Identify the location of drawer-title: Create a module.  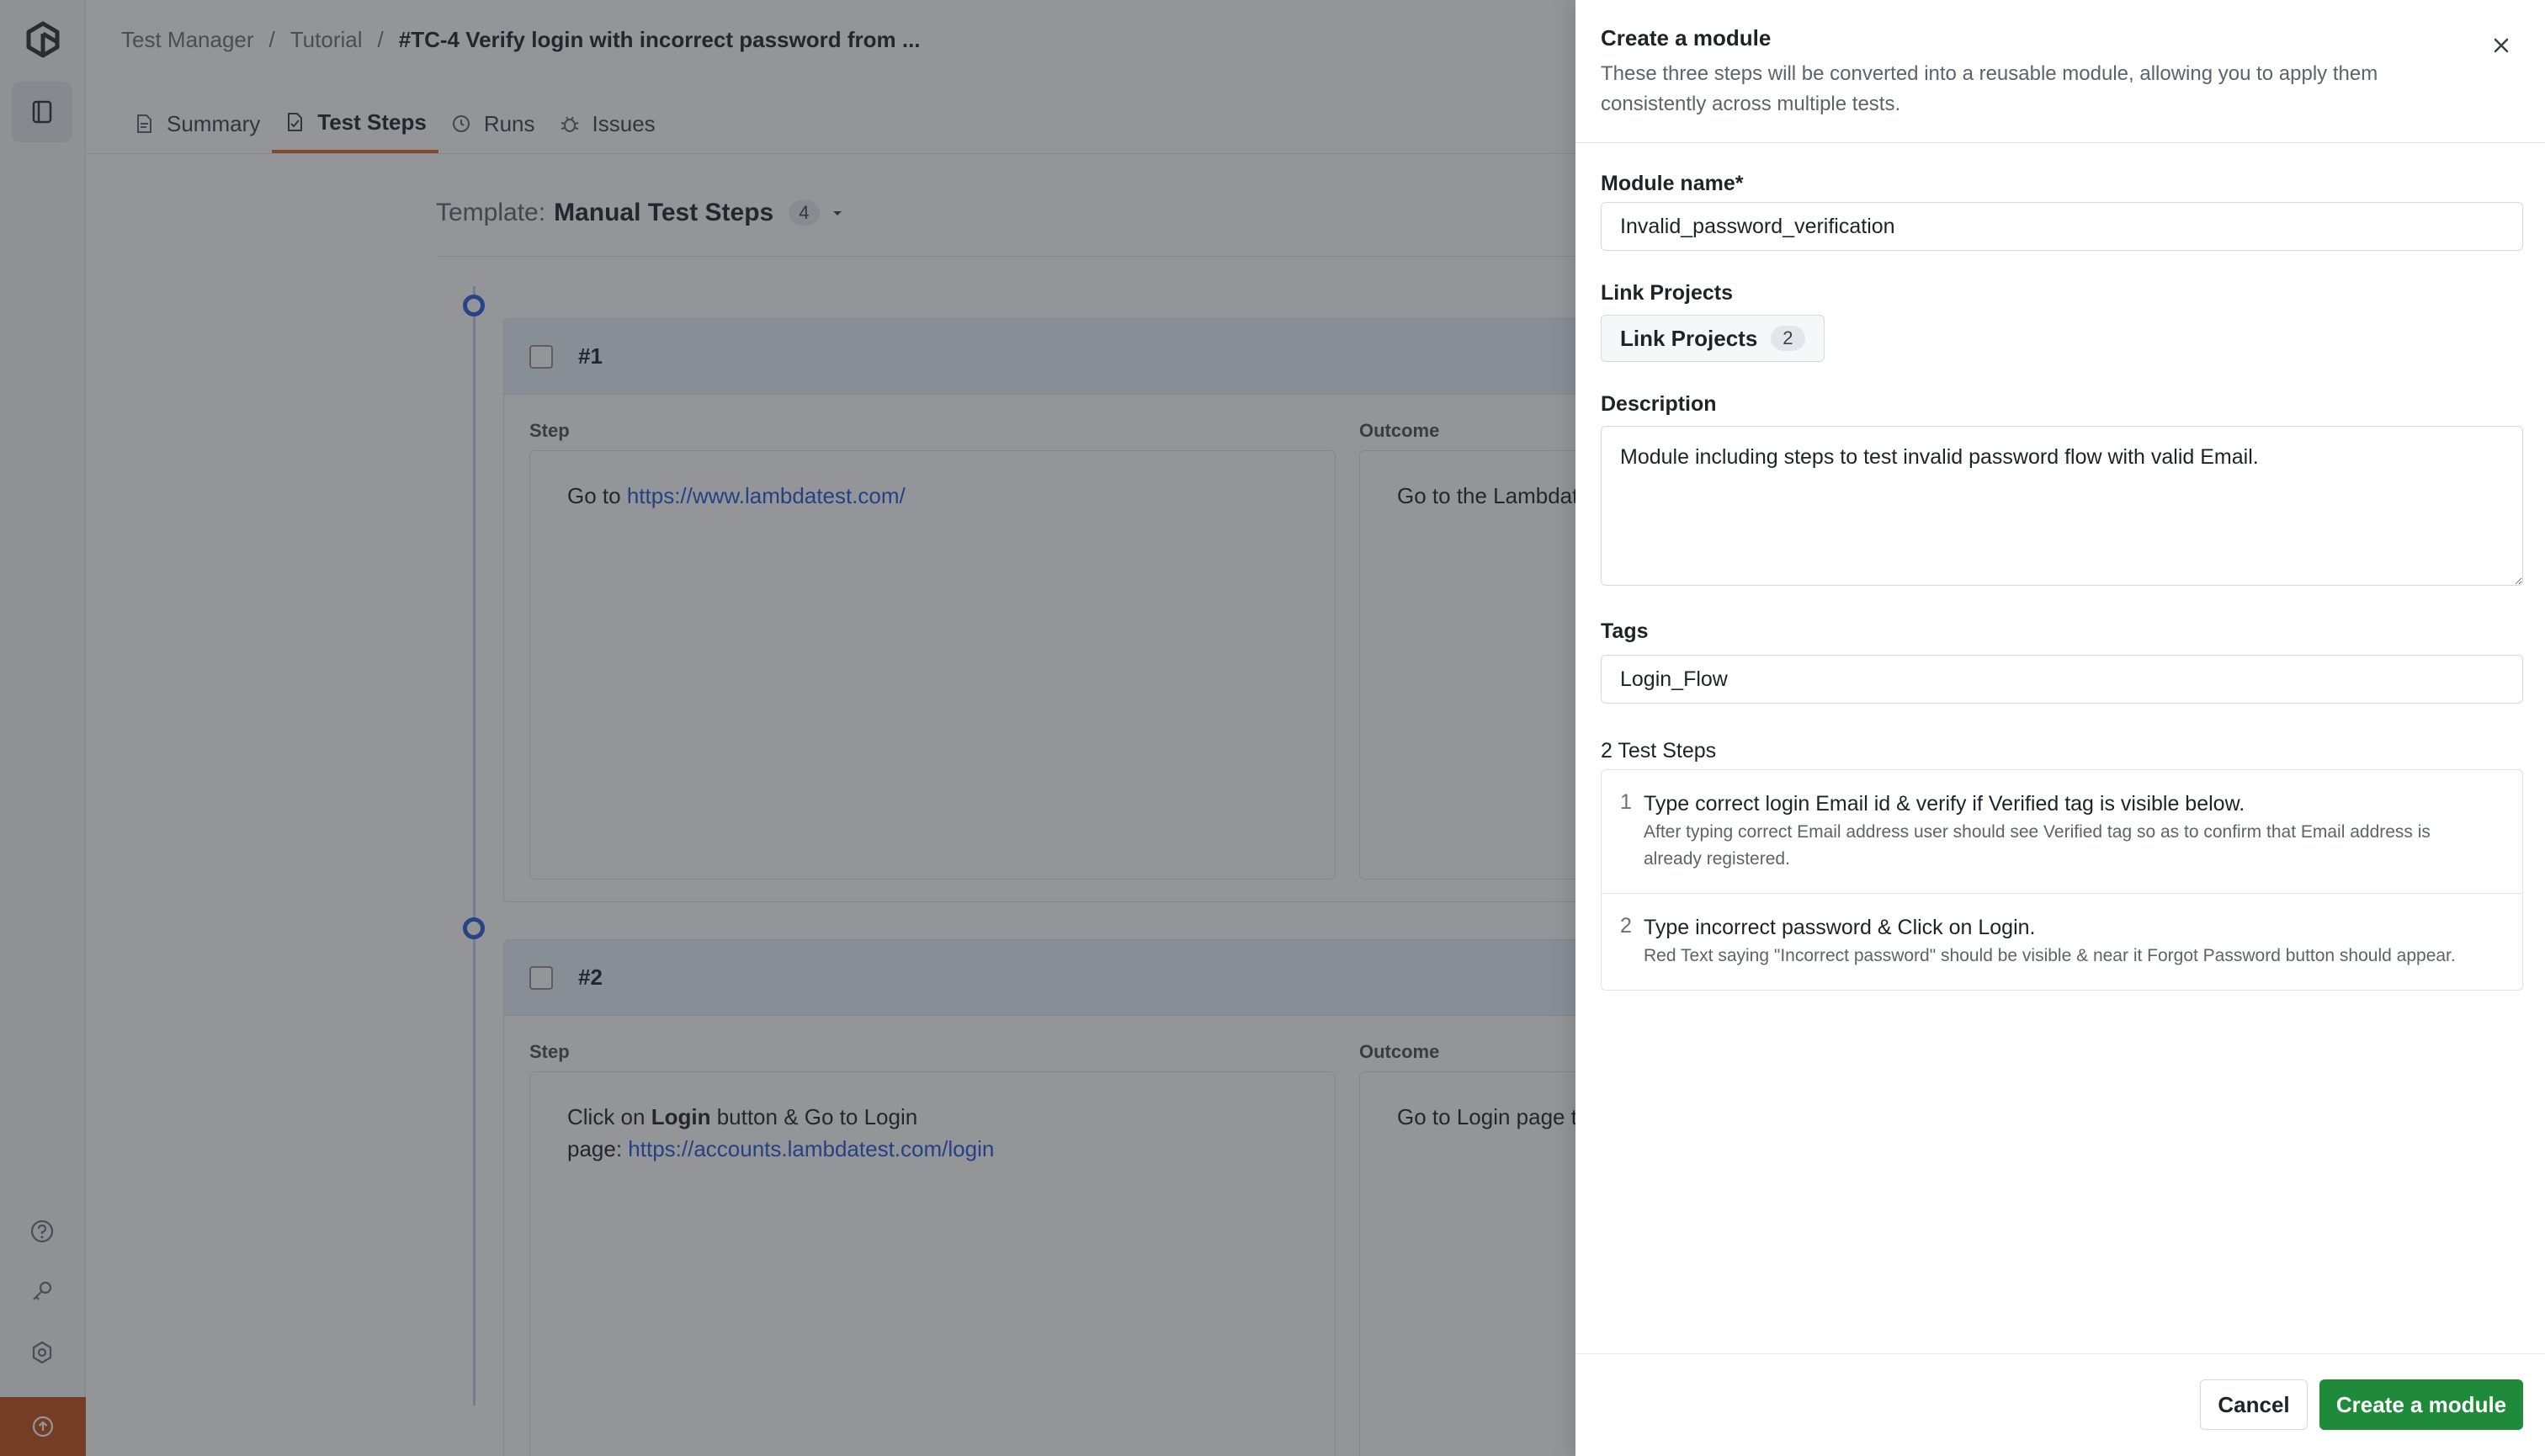
(1686, 37).